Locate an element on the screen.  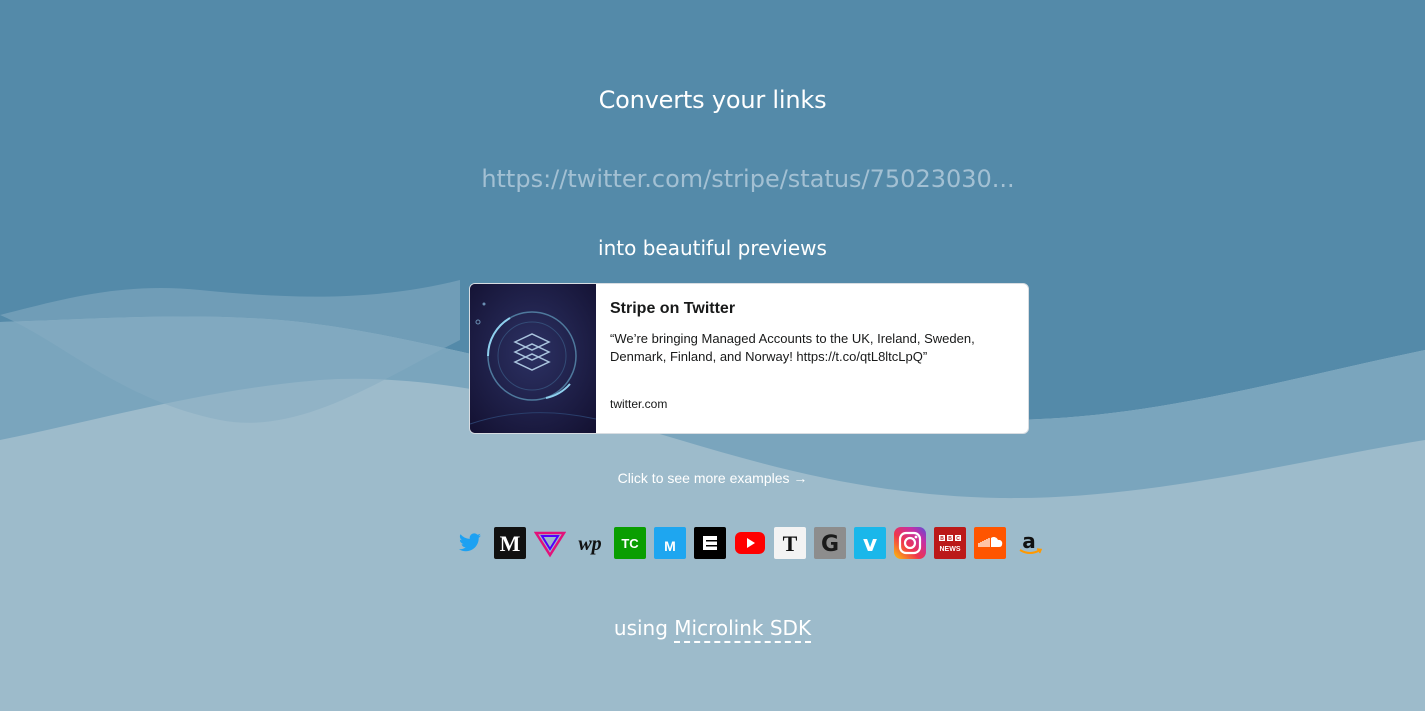
footer-prefix: using is located at coordinates (640, 628).